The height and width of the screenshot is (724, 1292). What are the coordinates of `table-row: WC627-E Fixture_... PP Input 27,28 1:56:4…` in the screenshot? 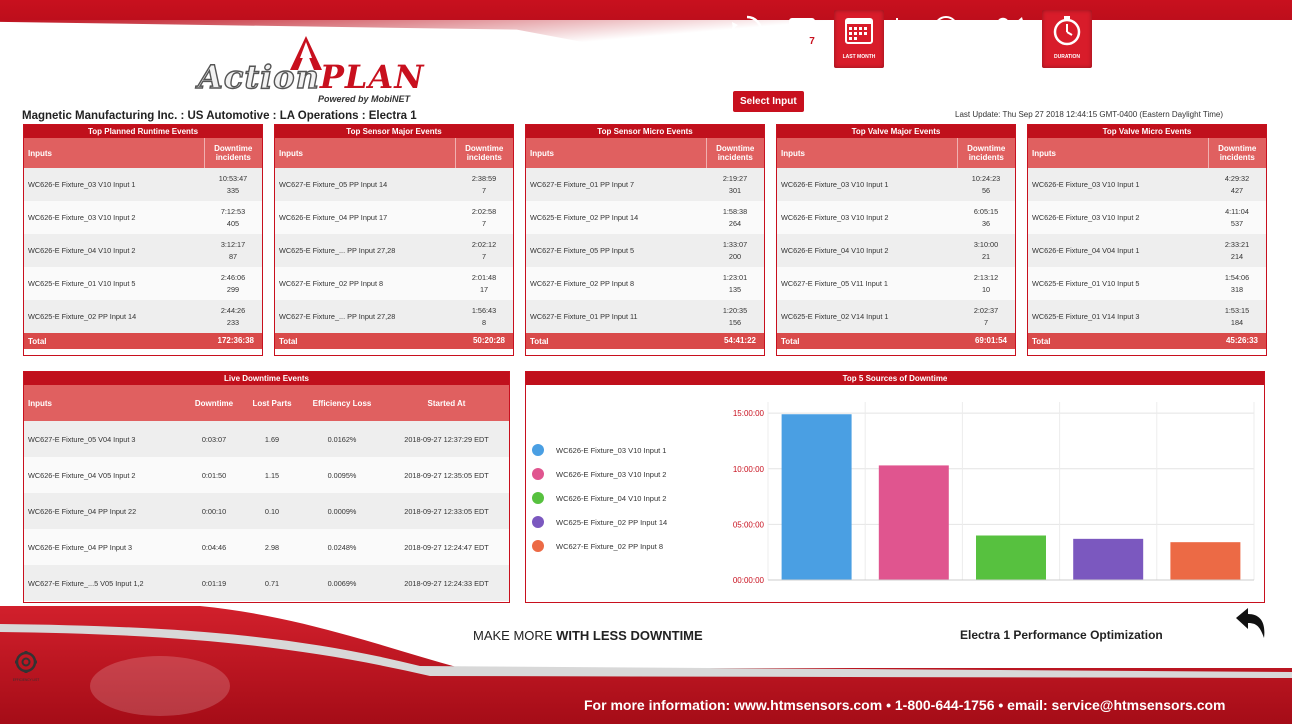 It's located at (394, 316).